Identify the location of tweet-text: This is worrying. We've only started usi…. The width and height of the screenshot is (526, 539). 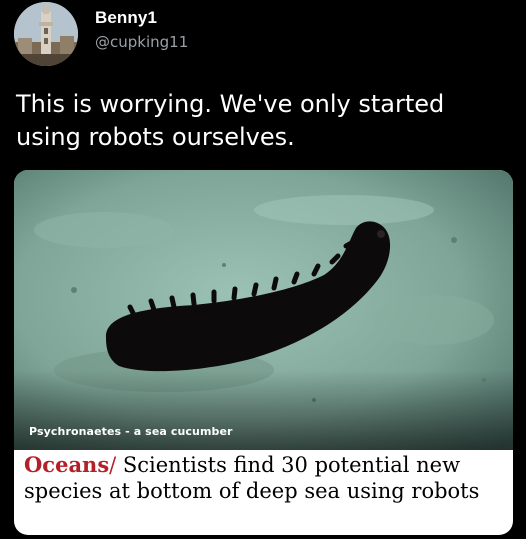
(230, 120).